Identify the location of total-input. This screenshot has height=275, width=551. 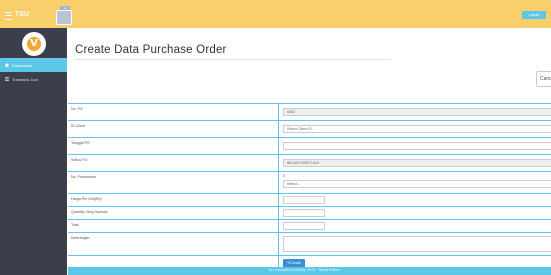
(304, 226).